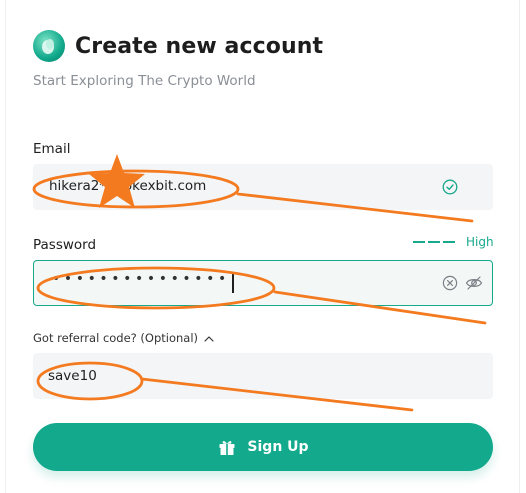 This screenshot has width=526, height=493. What do you see at coordinates (480, 242) in the screenshot?
I see `strength-text: High` at bounding box center [480, 242].